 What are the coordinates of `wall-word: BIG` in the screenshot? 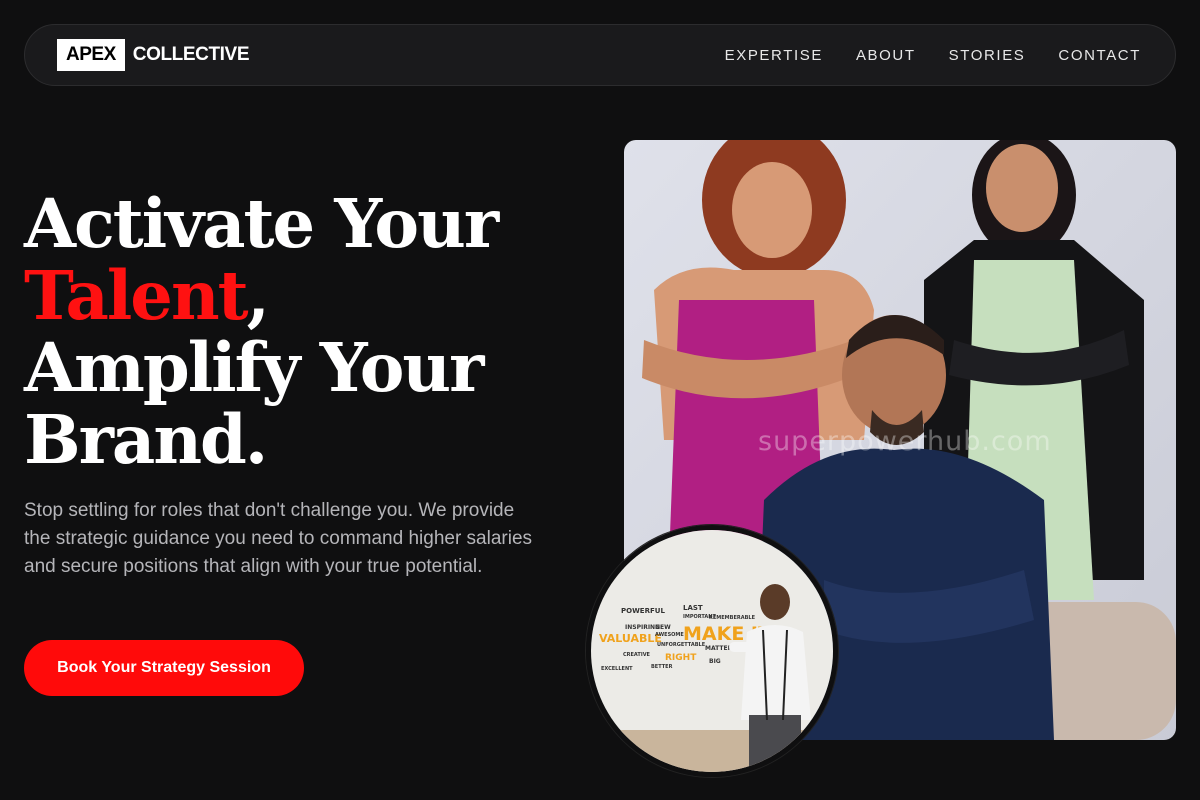 It's located at (715, 661).